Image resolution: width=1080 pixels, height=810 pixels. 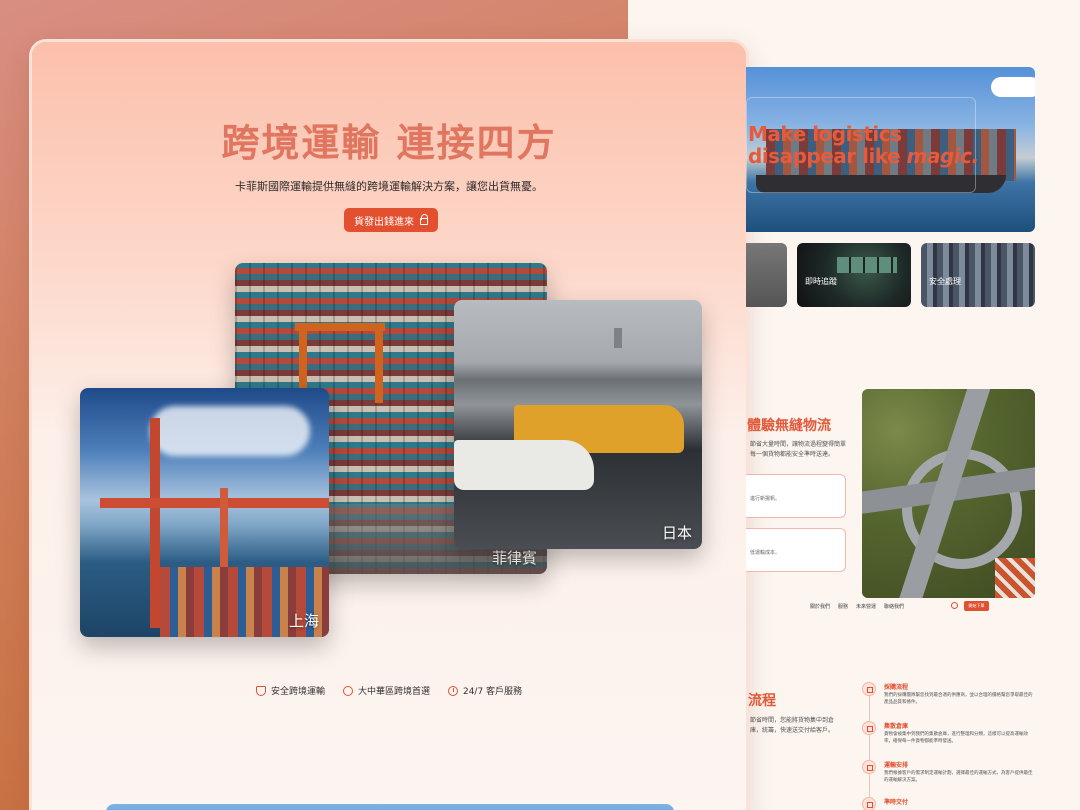 I want to click on flow-title: 流程, so click(x=762, y=701).